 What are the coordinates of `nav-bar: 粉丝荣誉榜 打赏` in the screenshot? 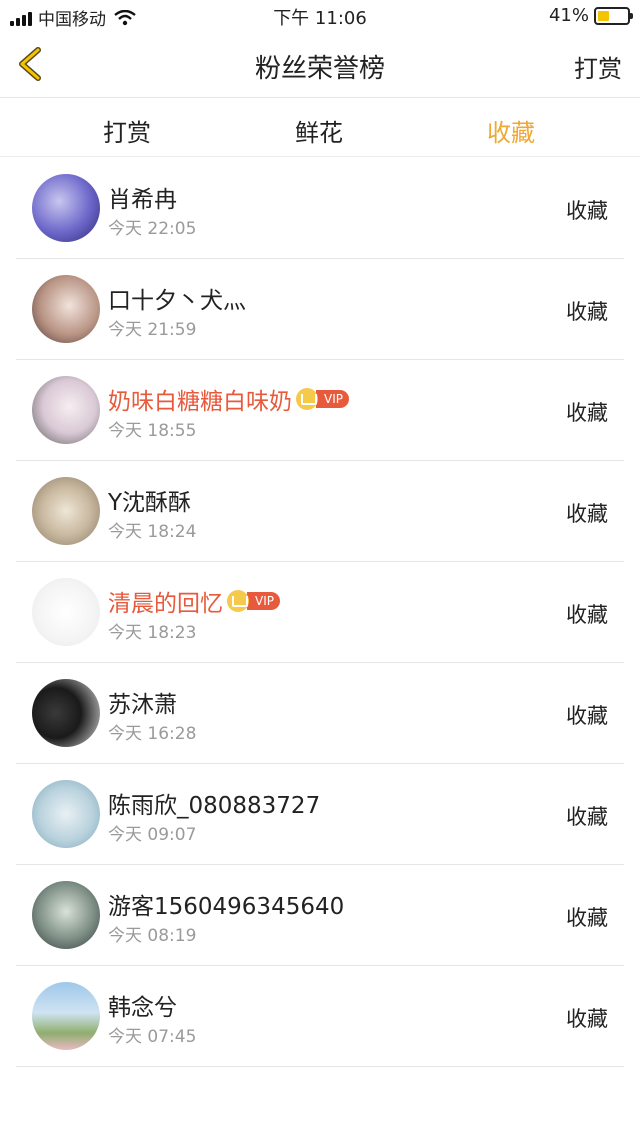 It's located at (320, 65).